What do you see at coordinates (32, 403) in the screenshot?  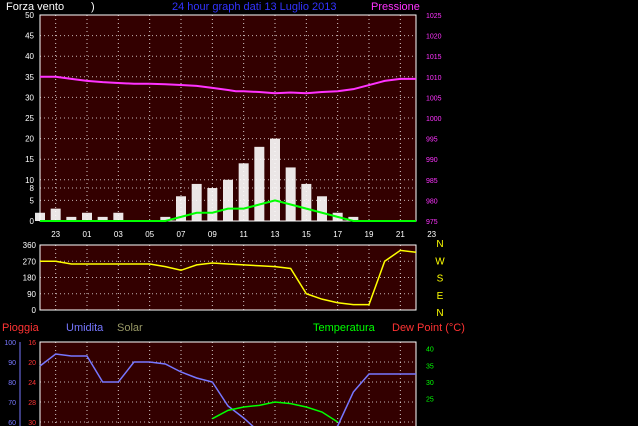 I see `rain-tick-label: 28` at bounding box center [32, 403].